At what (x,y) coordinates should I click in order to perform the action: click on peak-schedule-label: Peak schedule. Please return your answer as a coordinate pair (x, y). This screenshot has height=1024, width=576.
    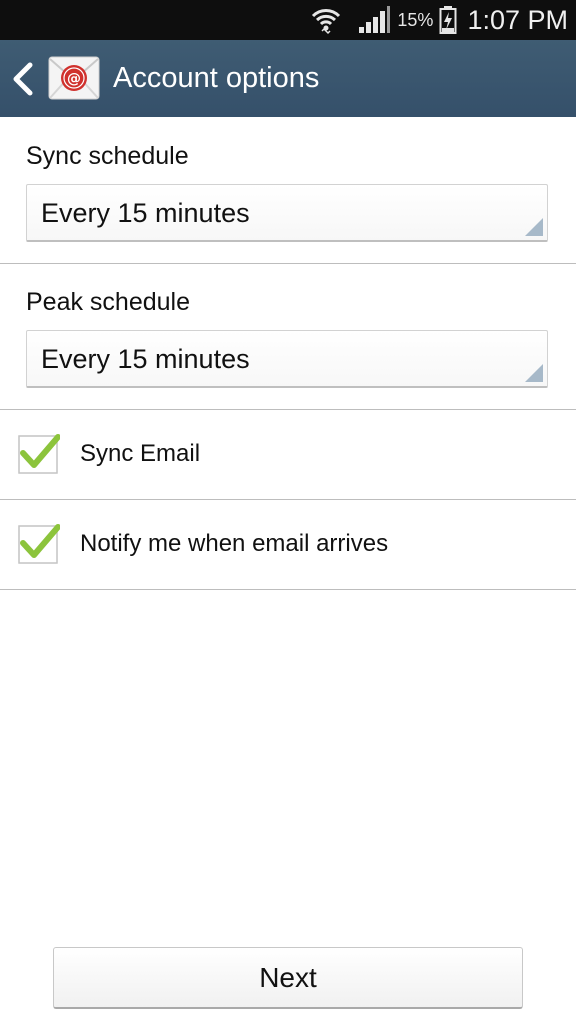
    Looking at the image, I should click on (108, 302).